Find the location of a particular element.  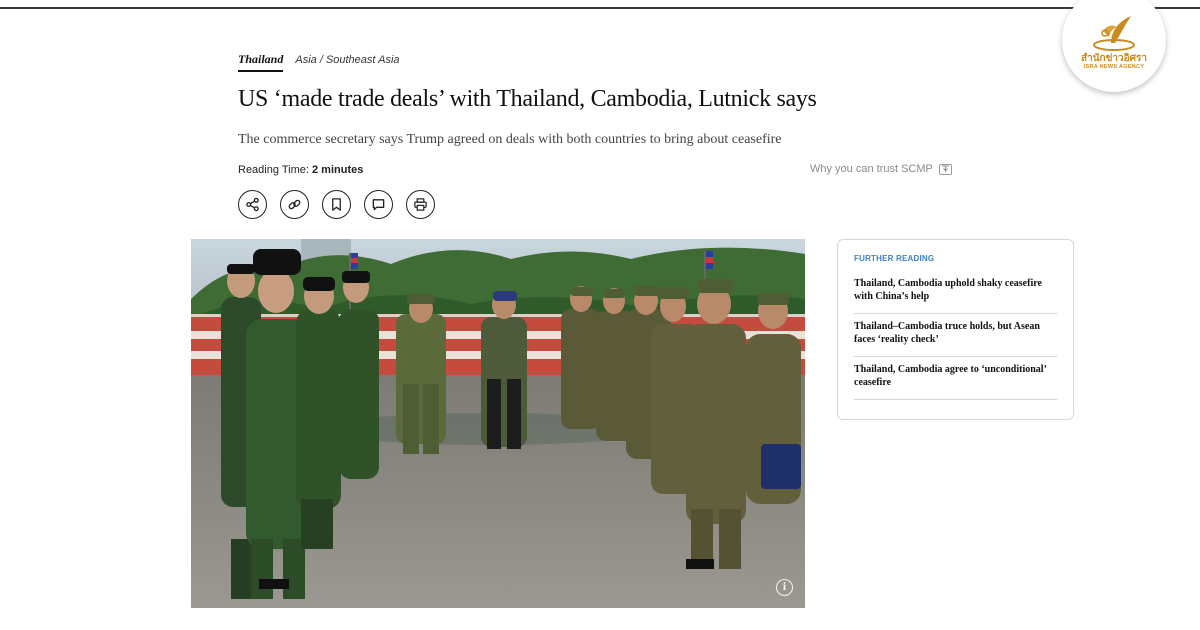

quill-emblem-icon is located at coordinates (1114, 33).